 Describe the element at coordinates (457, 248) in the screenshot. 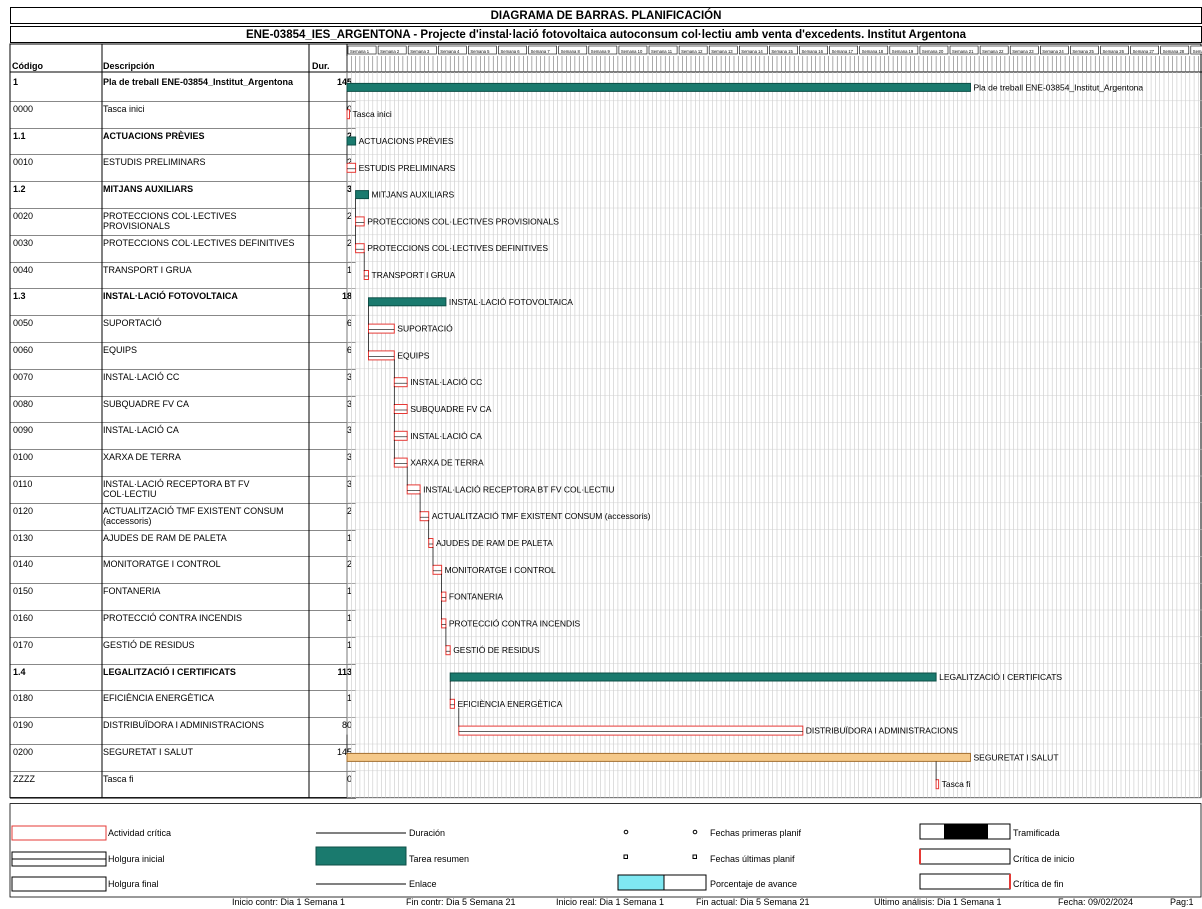

I see `task-bar-label: PROTECCIONS COL·LECTIVES DEFINITIVES` at that location.